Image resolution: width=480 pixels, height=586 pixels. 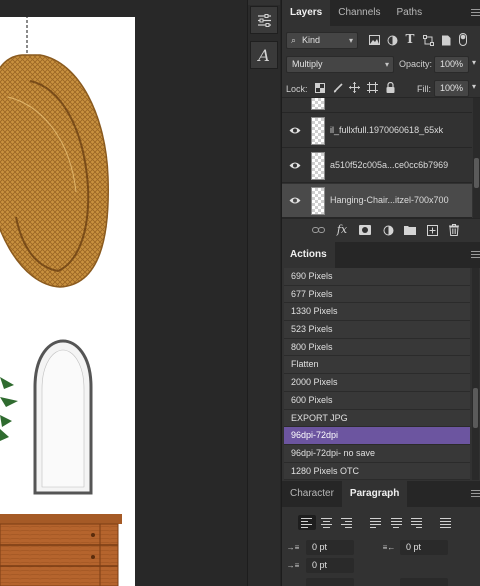 I want to click on filter-adjustment-icon, so click(x=392, y=40).